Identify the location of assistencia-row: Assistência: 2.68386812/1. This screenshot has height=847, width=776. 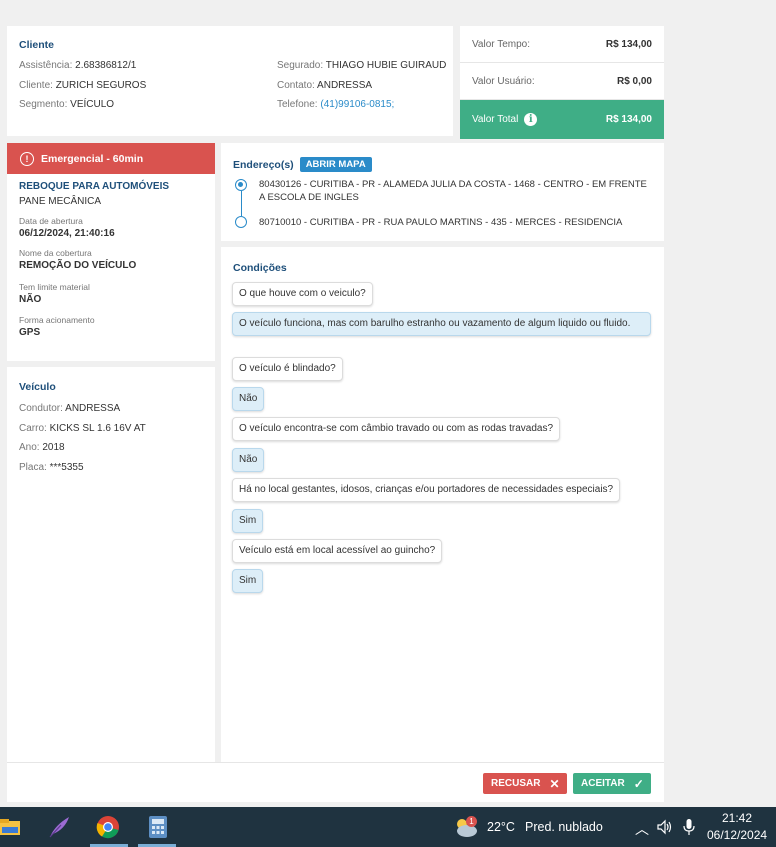
(78, 65).